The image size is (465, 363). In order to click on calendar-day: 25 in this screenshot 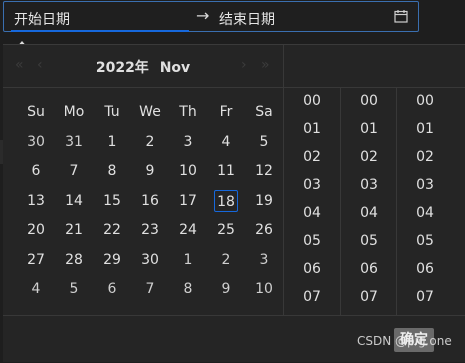, I will do `click(226, 231)`.